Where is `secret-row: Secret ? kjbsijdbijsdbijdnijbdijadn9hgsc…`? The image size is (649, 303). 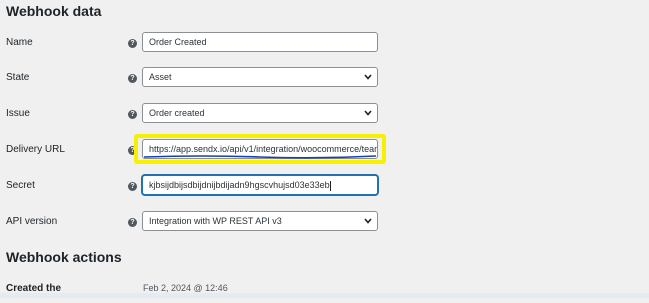
secret-row: Secret ? kjbsijdbijsdbijdnijbdijadn9hgsc… is located at coordinates (324, 187).